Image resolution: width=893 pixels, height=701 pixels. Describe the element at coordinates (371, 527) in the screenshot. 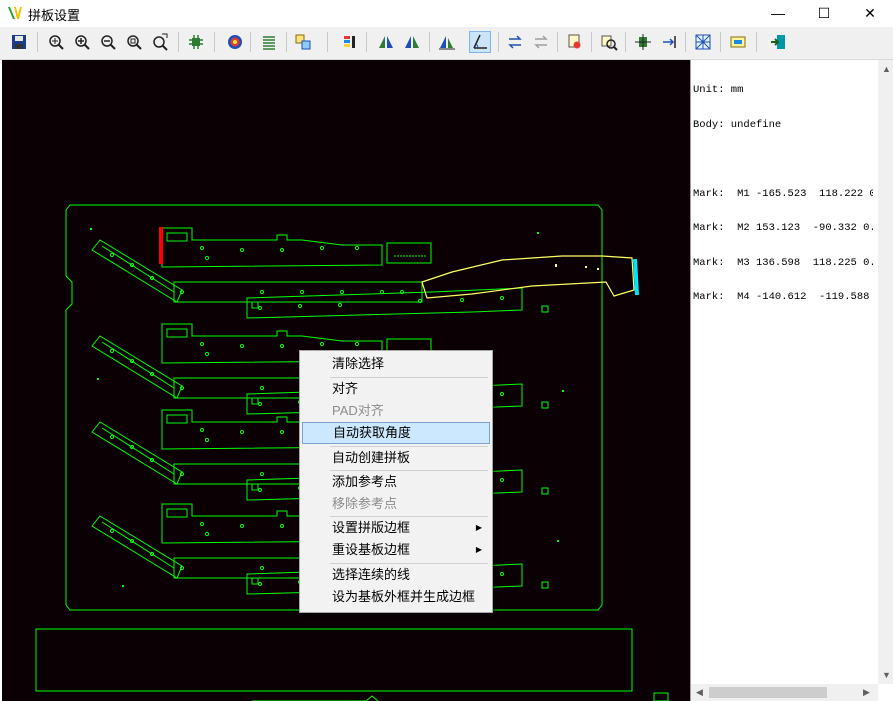

I see `menu-item-label: 设置拼版边框` at that location.